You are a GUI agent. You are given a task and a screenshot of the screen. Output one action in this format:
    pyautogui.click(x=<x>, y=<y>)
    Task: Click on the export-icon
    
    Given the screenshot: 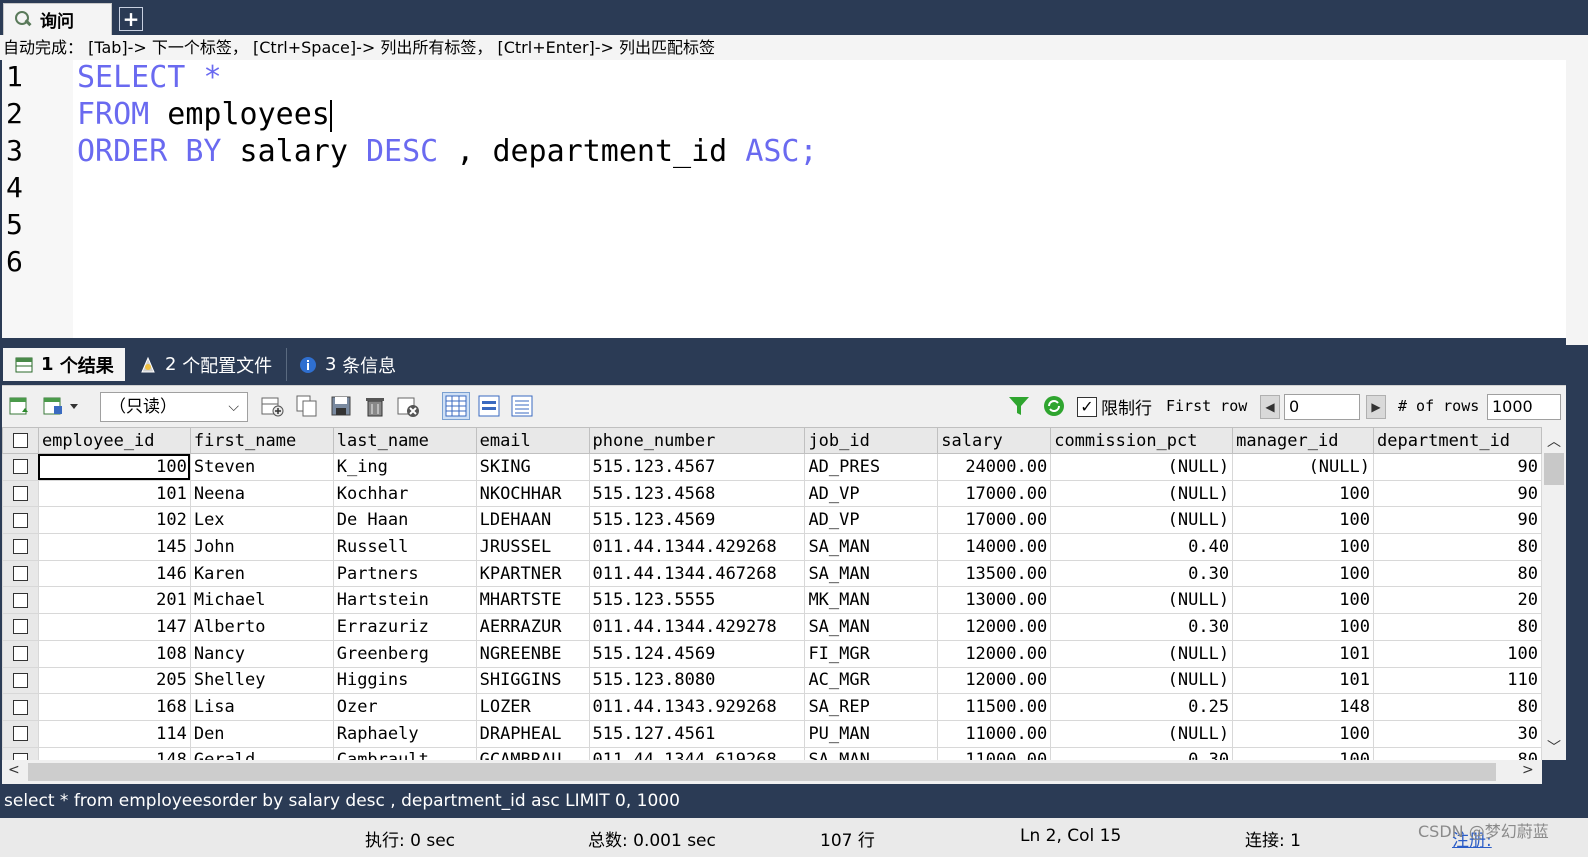 What is the action you would take?
    pyautogui.click(x=20, y=406)
    